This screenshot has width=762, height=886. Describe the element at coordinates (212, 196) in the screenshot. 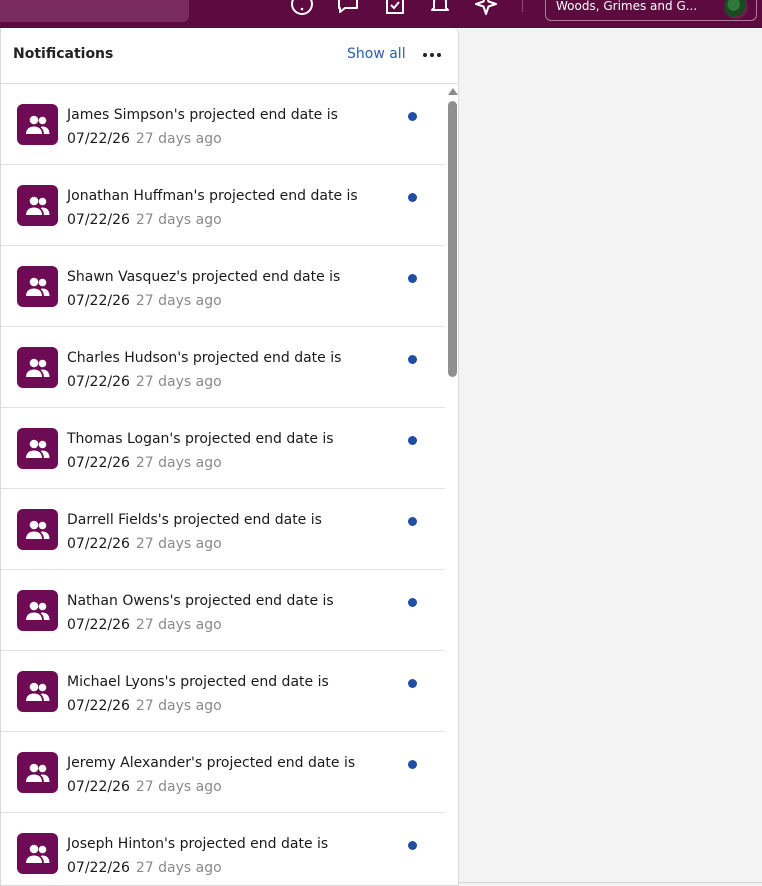

I see `notification-message: Jonathan Huffman's projected end date is` at that location.